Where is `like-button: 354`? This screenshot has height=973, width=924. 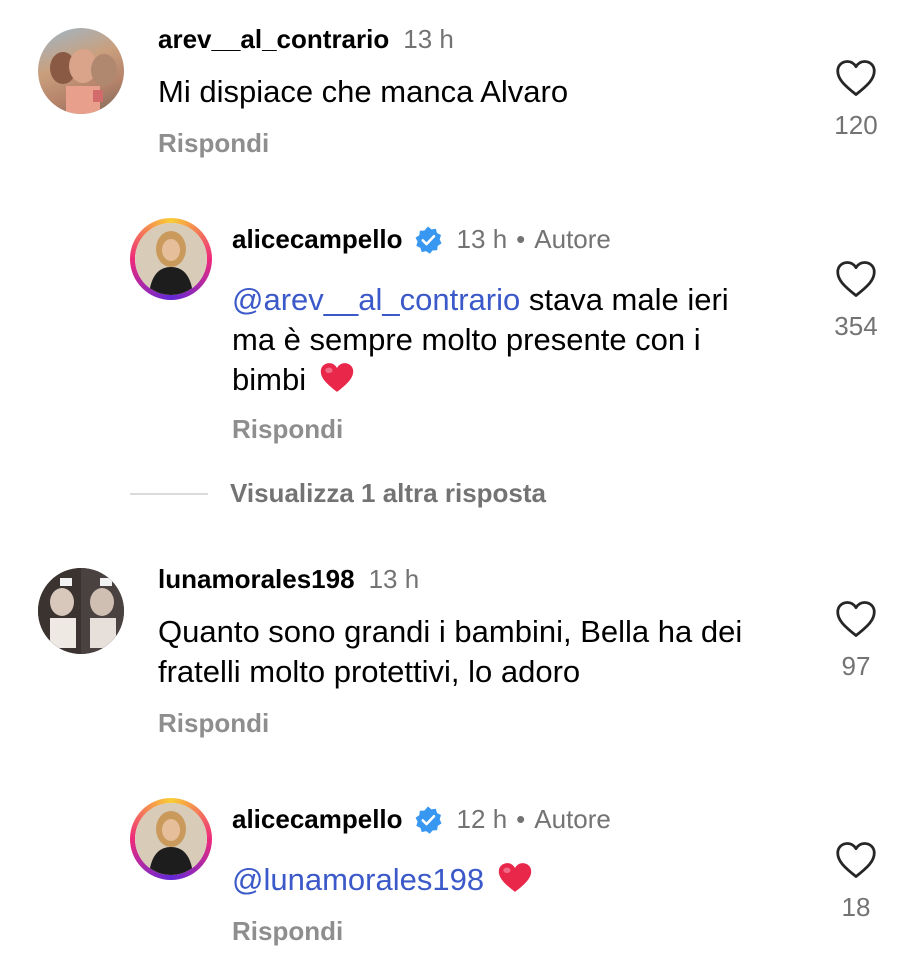
like-button: 354 is located at coordinates (856, 300).